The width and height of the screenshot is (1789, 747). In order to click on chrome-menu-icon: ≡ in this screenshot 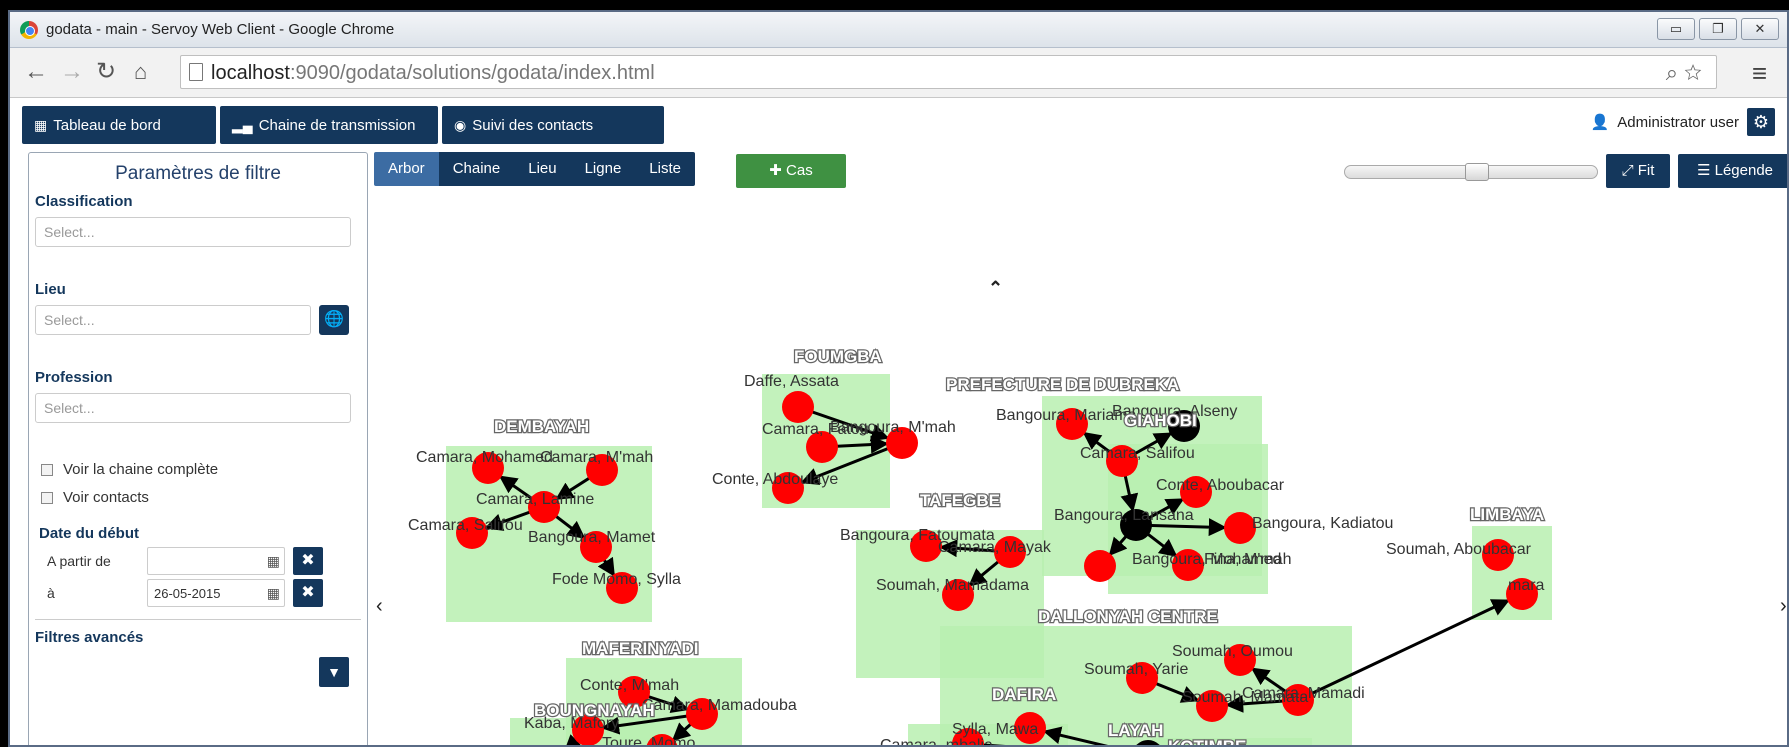, I will do `click(1759, 73)`.